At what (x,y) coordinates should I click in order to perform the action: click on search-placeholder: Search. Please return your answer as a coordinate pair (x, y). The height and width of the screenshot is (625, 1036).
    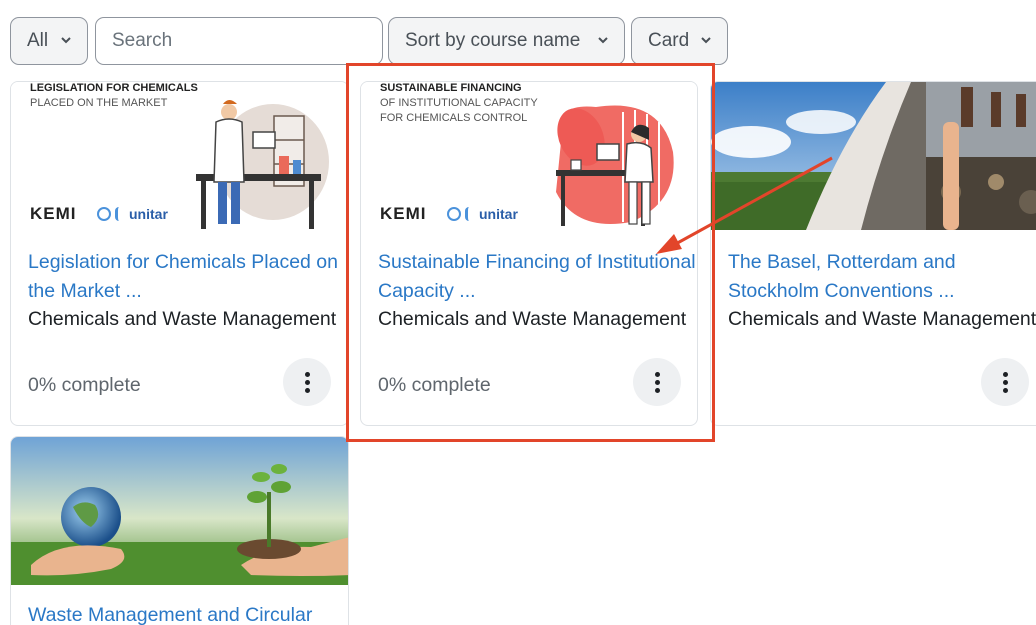
    Looking at the image, I should click on (142, 40).